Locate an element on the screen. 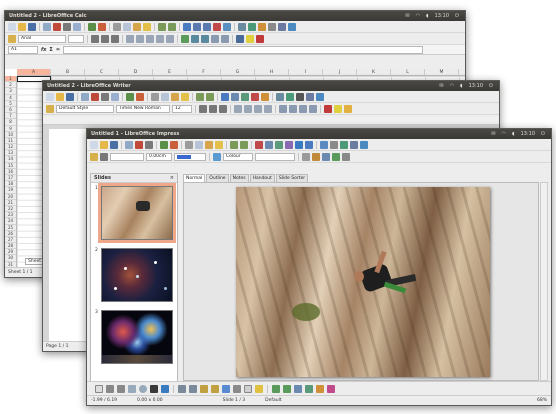  arrow-style-icon is located at coordinates (104, 156).